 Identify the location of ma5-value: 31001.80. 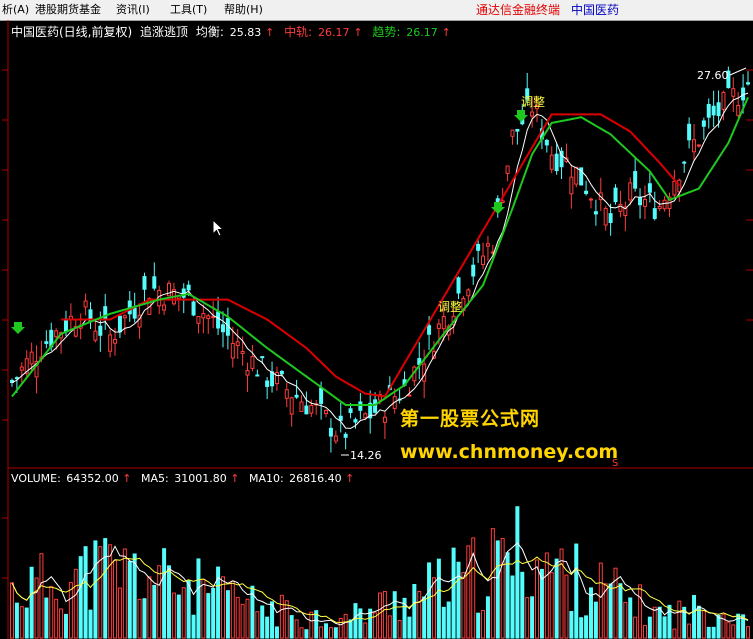
(200, 478).